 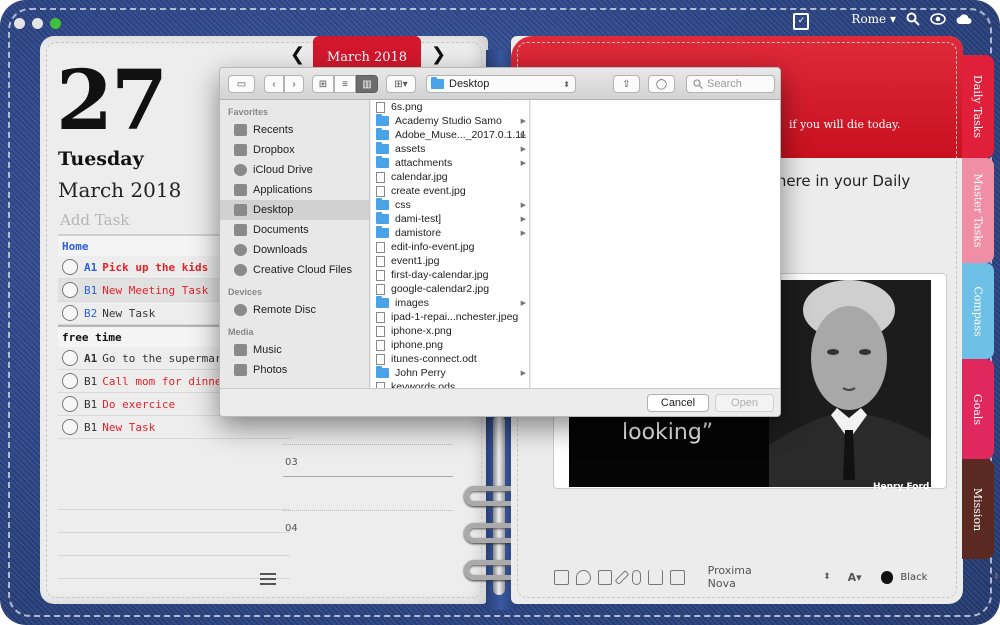 I want to click on hamburger-menu-icon, so click(x=268, y=580).